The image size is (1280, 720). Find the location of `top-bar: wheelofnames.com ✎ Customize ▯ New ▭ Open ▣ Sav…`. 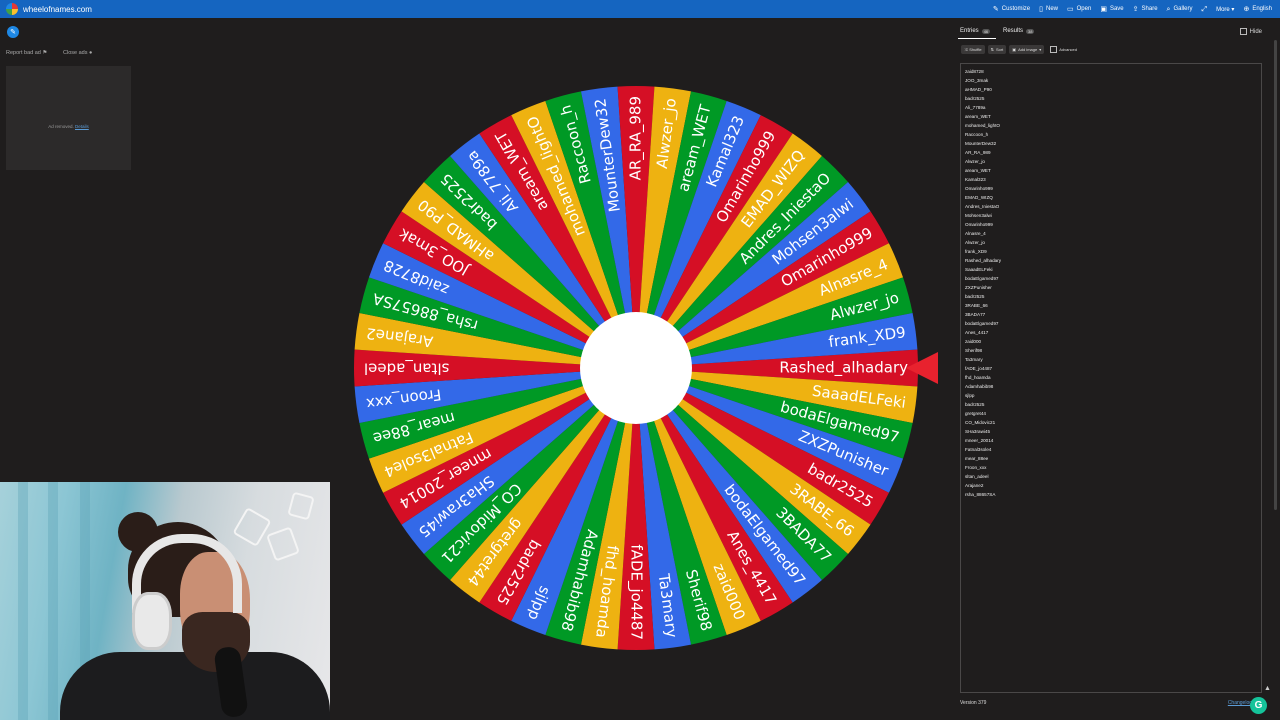

top-bar: wheelofnames.com ✎ Customize ▯ New ▭ Open ▣ Sav… is located at coordinates (640, 9).